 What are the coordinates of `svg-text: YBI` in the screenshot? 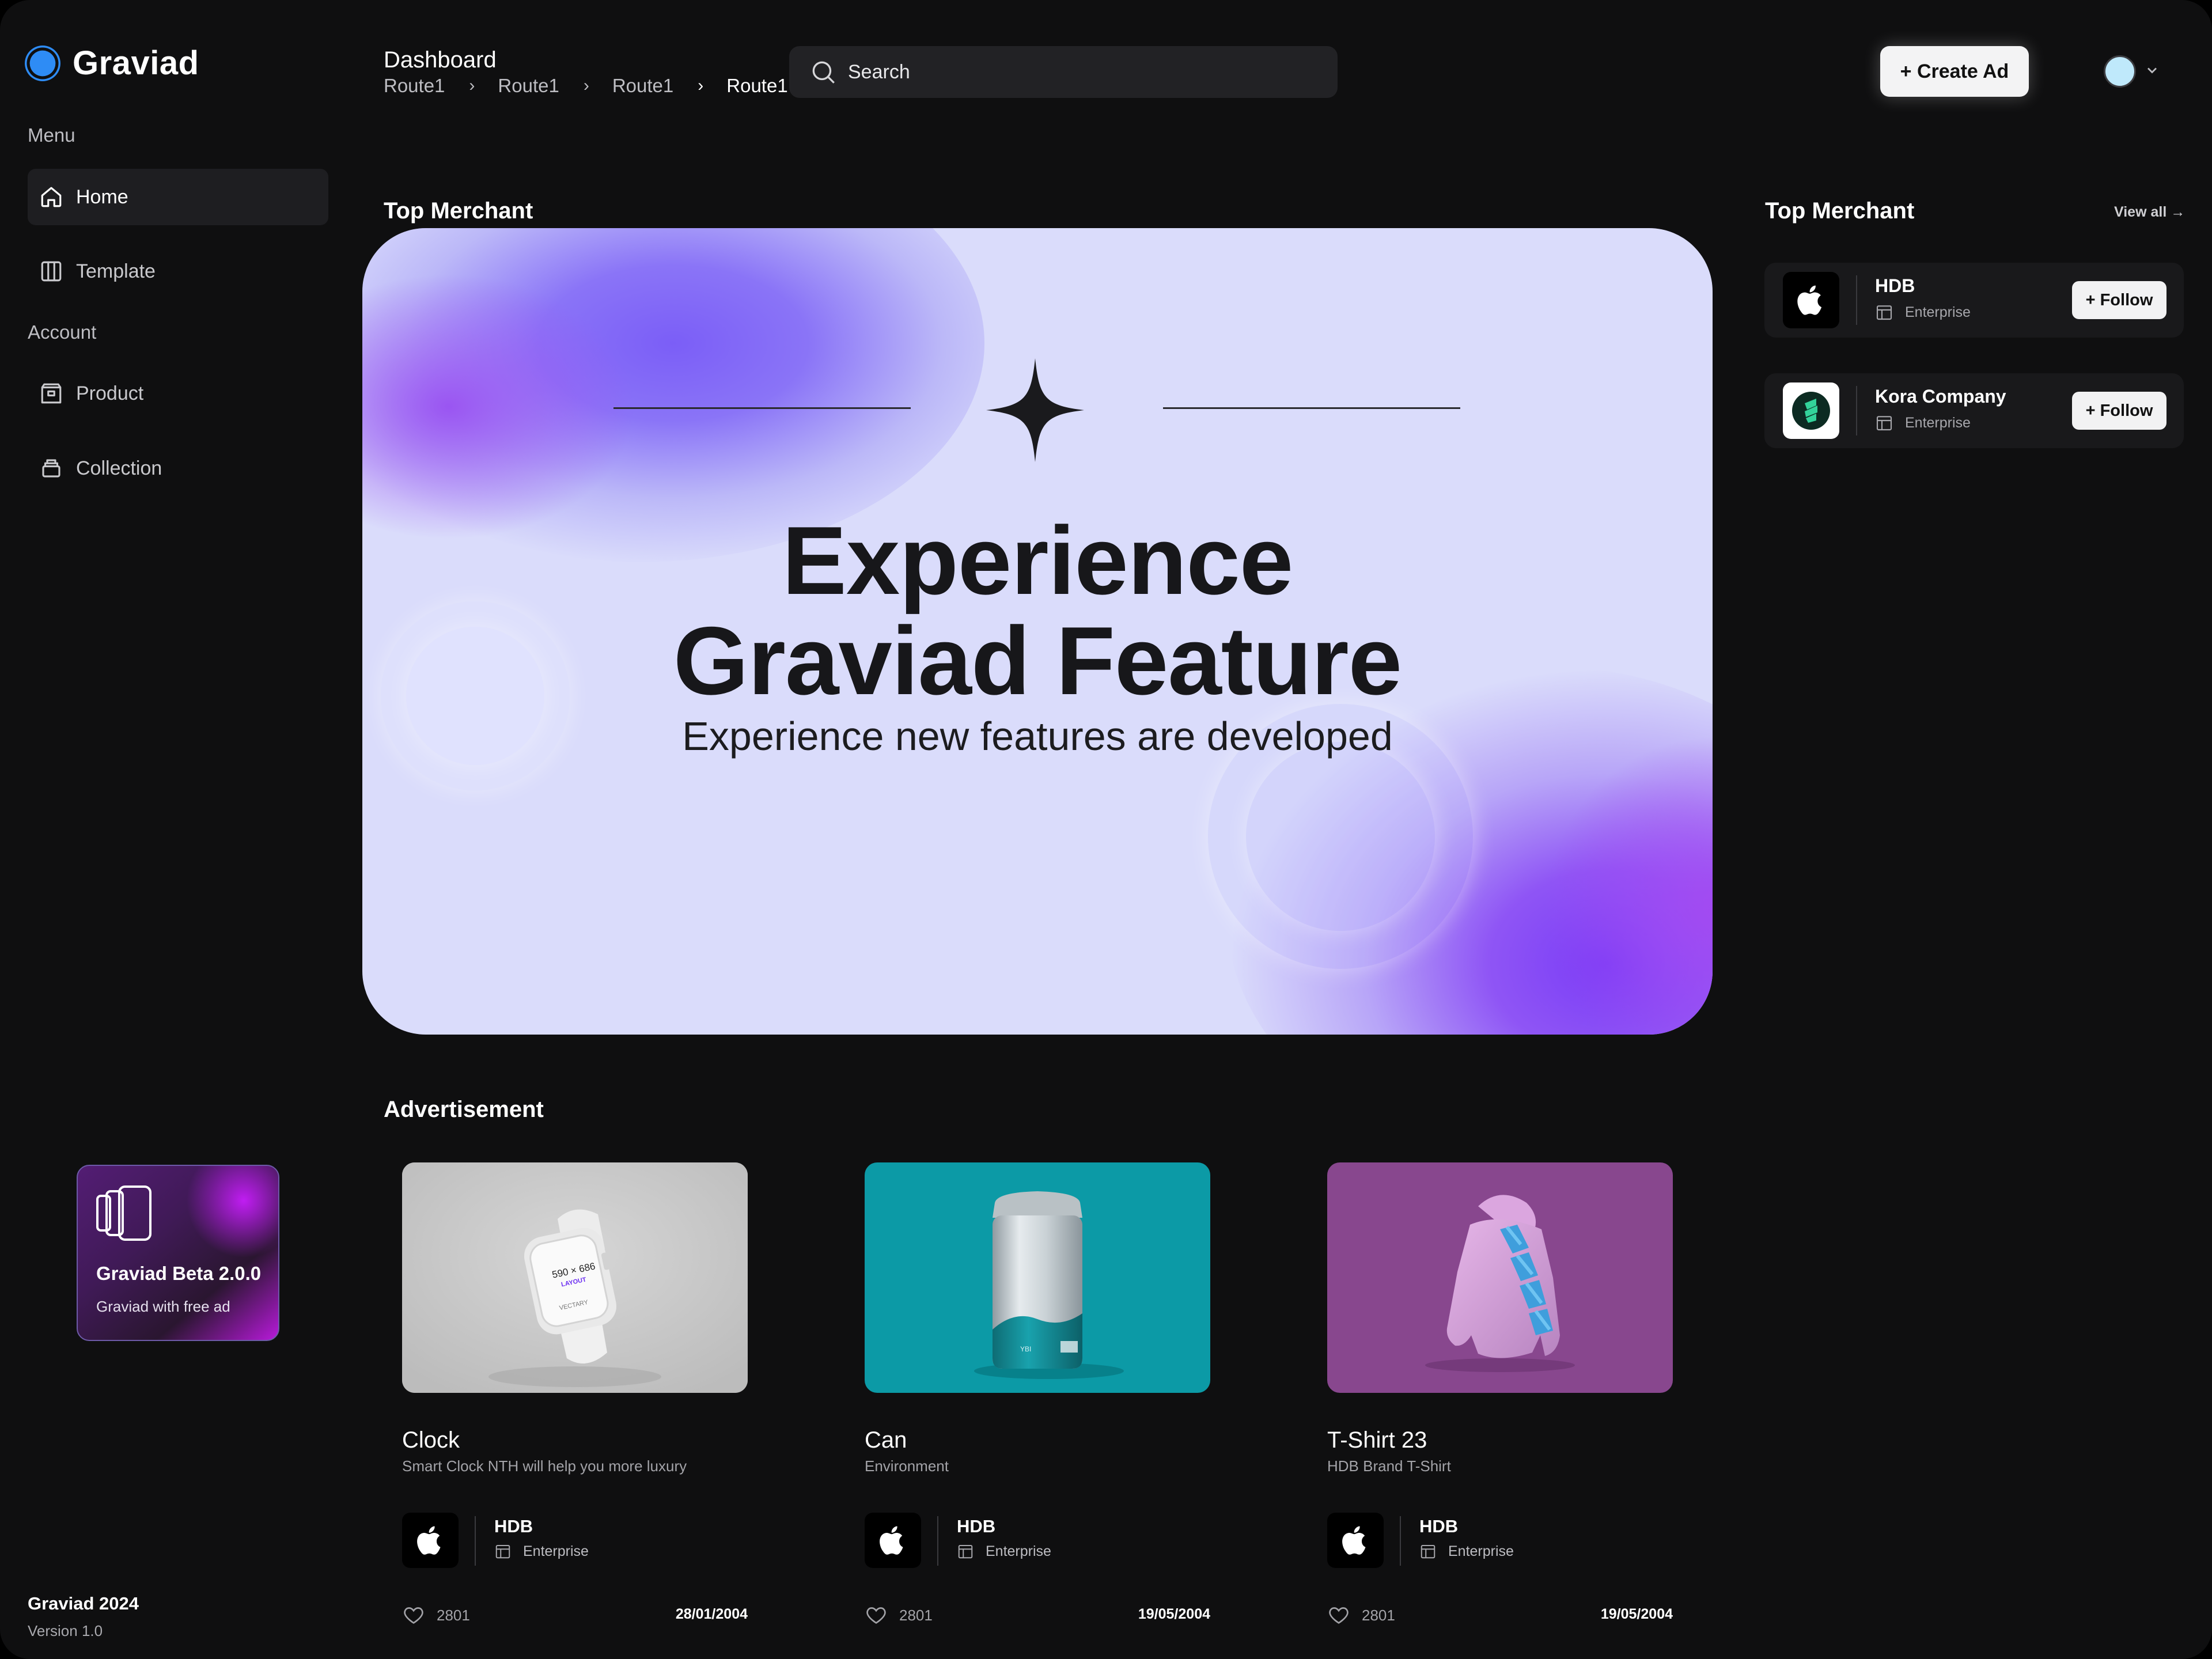 It's located at (1025, 1349).